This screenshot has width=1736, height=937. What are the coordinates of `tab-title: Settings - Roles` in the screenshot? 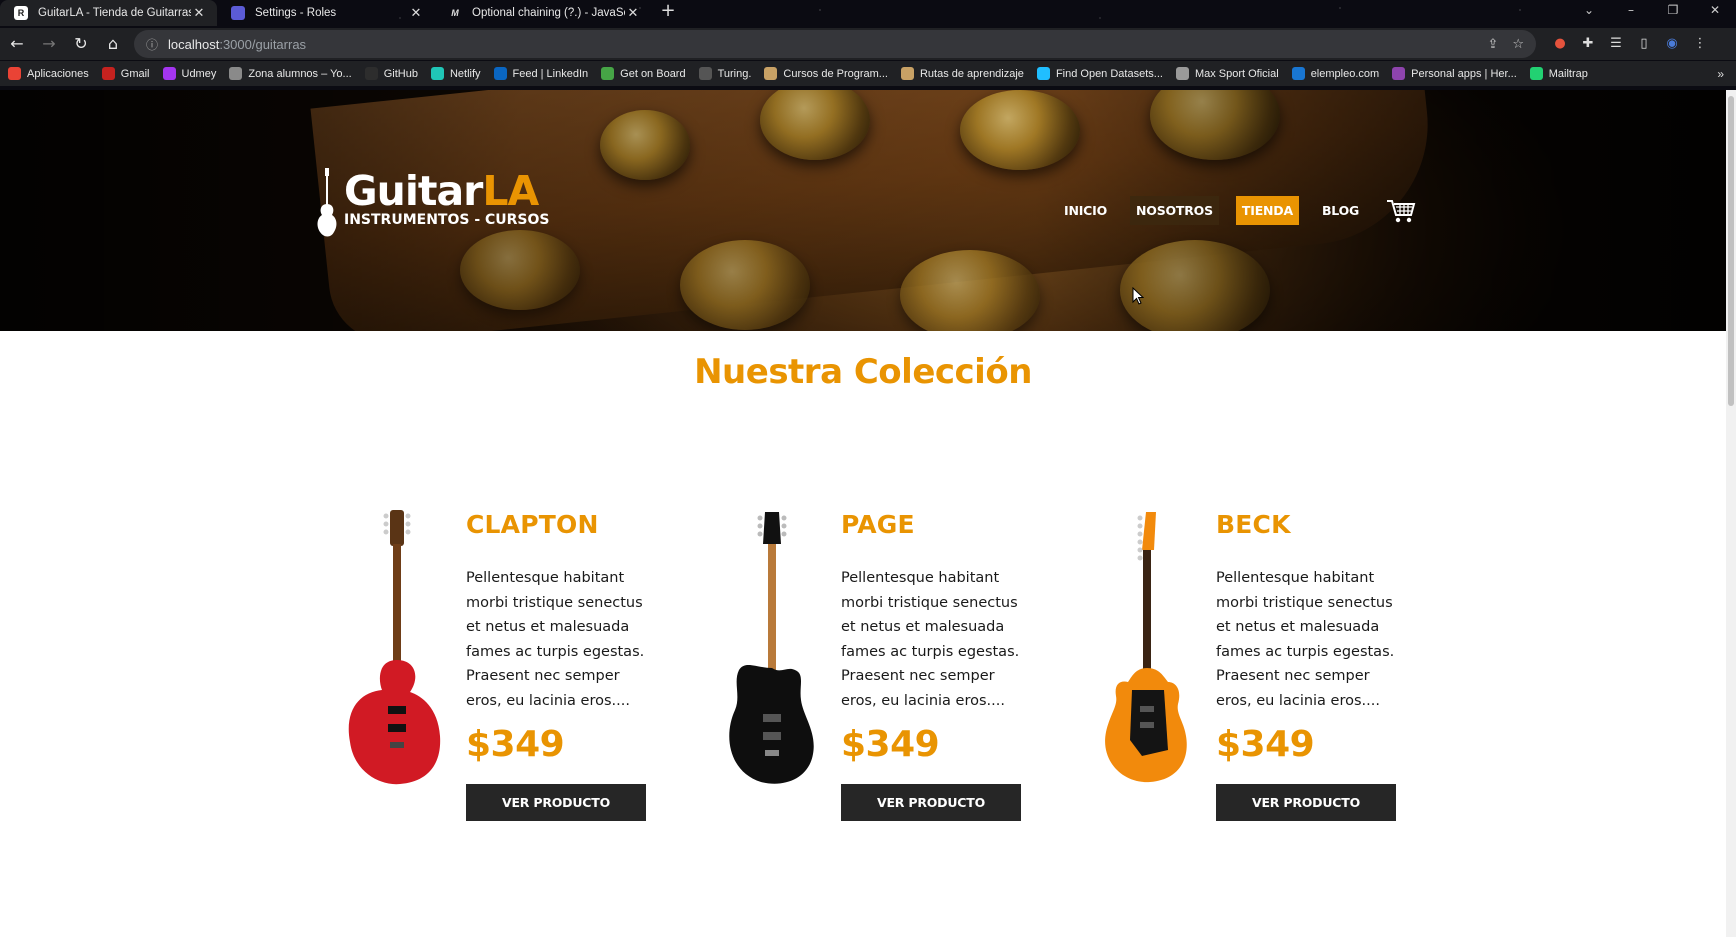 It's located at (296, 13).